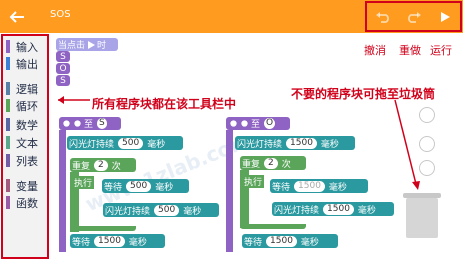 This screenshot has width=463, height=260. I want to click on annotation-redo: 重做, so click(410, 50).